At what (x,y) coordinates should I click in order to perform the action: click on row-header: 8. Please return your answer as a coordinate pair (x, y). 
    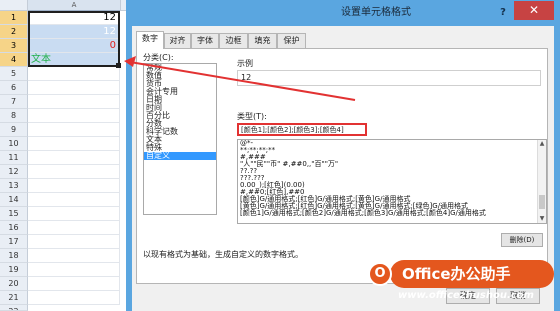
    Looking at the image, I should click on (14, 116).